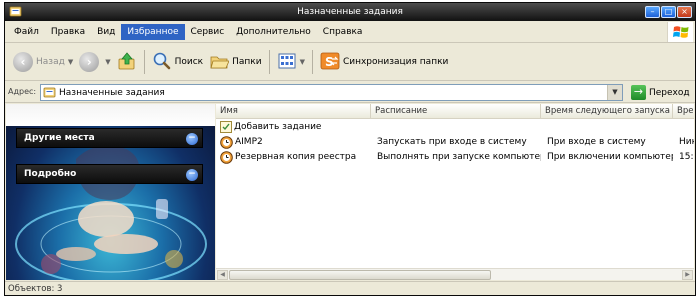  Describe the element at coordinates (109, 174) in the screenshot. I see `details-header: Подробно −` at that location.